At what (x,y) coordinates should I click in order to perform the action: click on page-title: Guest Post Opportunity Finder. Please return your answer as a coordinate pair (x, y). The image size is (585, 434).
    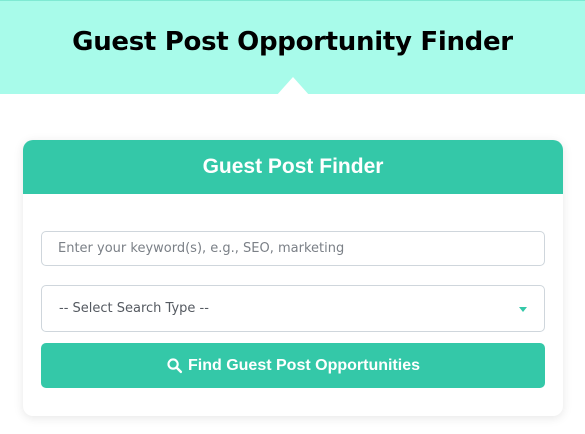
    Looking at the image, I should click on (292, 42).